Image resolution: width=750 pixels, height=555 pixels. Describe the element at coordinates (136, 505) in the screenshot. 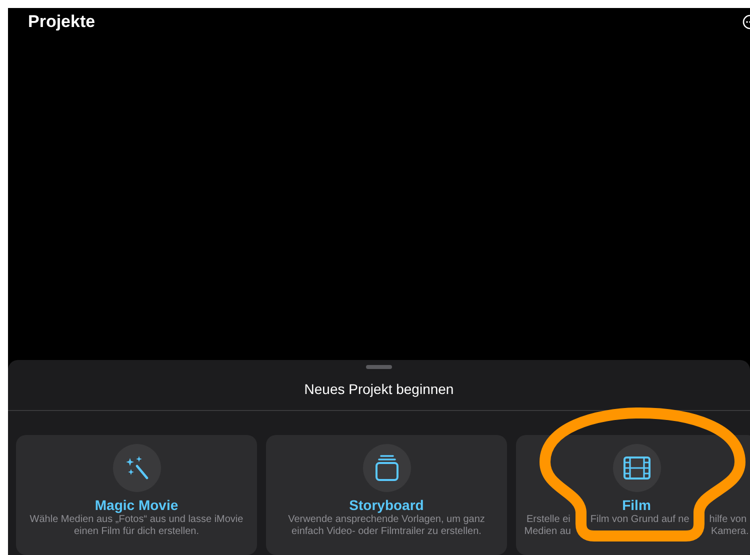

I see `option-title: Magic Movie` at that location.